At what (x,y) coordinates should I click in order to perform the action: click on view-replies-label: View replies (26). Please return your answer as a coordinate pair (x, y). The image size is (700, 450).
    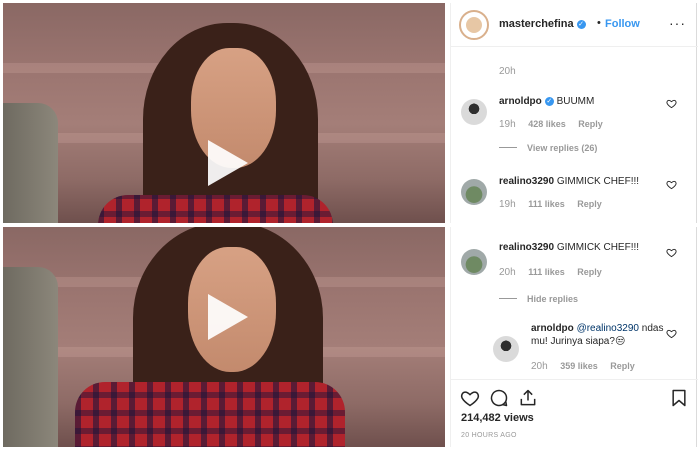
    Looking at the image, I should click on (562, 148).